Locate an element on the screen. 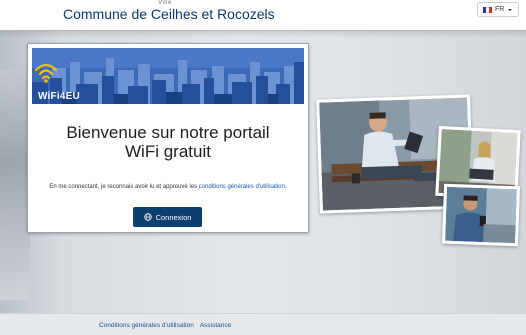 The image size is (526, 335). footer-terms-link: Conditions générales d'utilisation is located at coordinates (146, 325).